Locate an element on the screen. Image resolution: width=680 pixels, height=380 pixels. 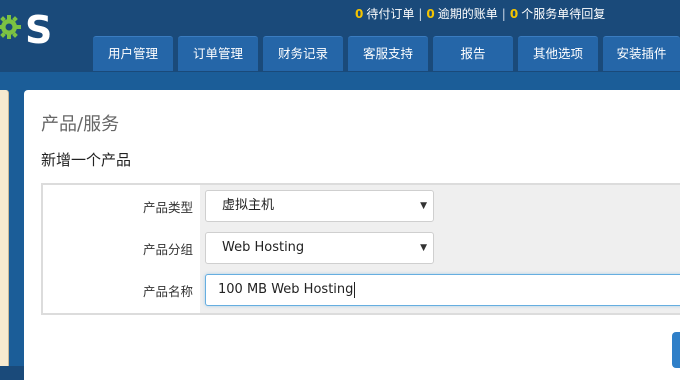
product-type-select: 虚拟主机 ▼ is located at coordinates (319, 206).